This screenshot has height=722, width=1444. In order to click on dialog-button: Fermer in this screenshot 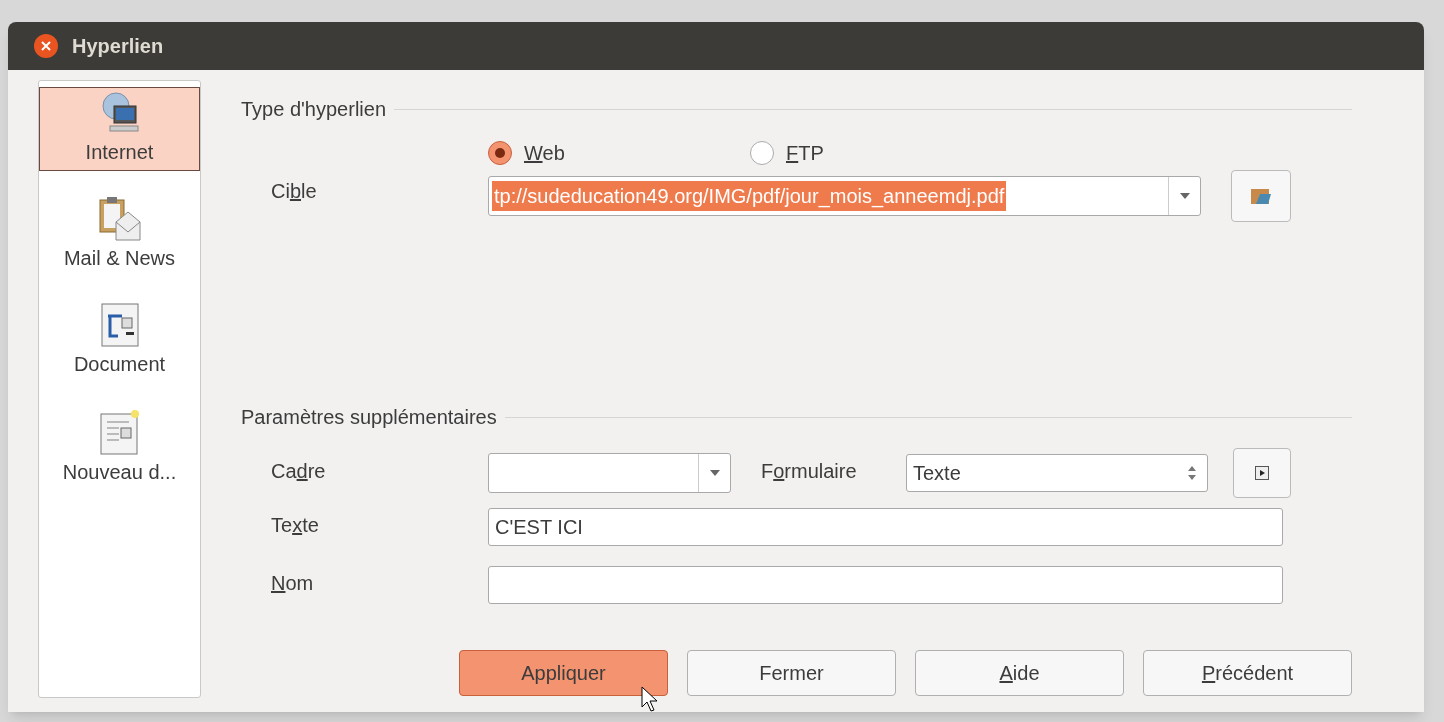, I will do `click(791, 673)`.